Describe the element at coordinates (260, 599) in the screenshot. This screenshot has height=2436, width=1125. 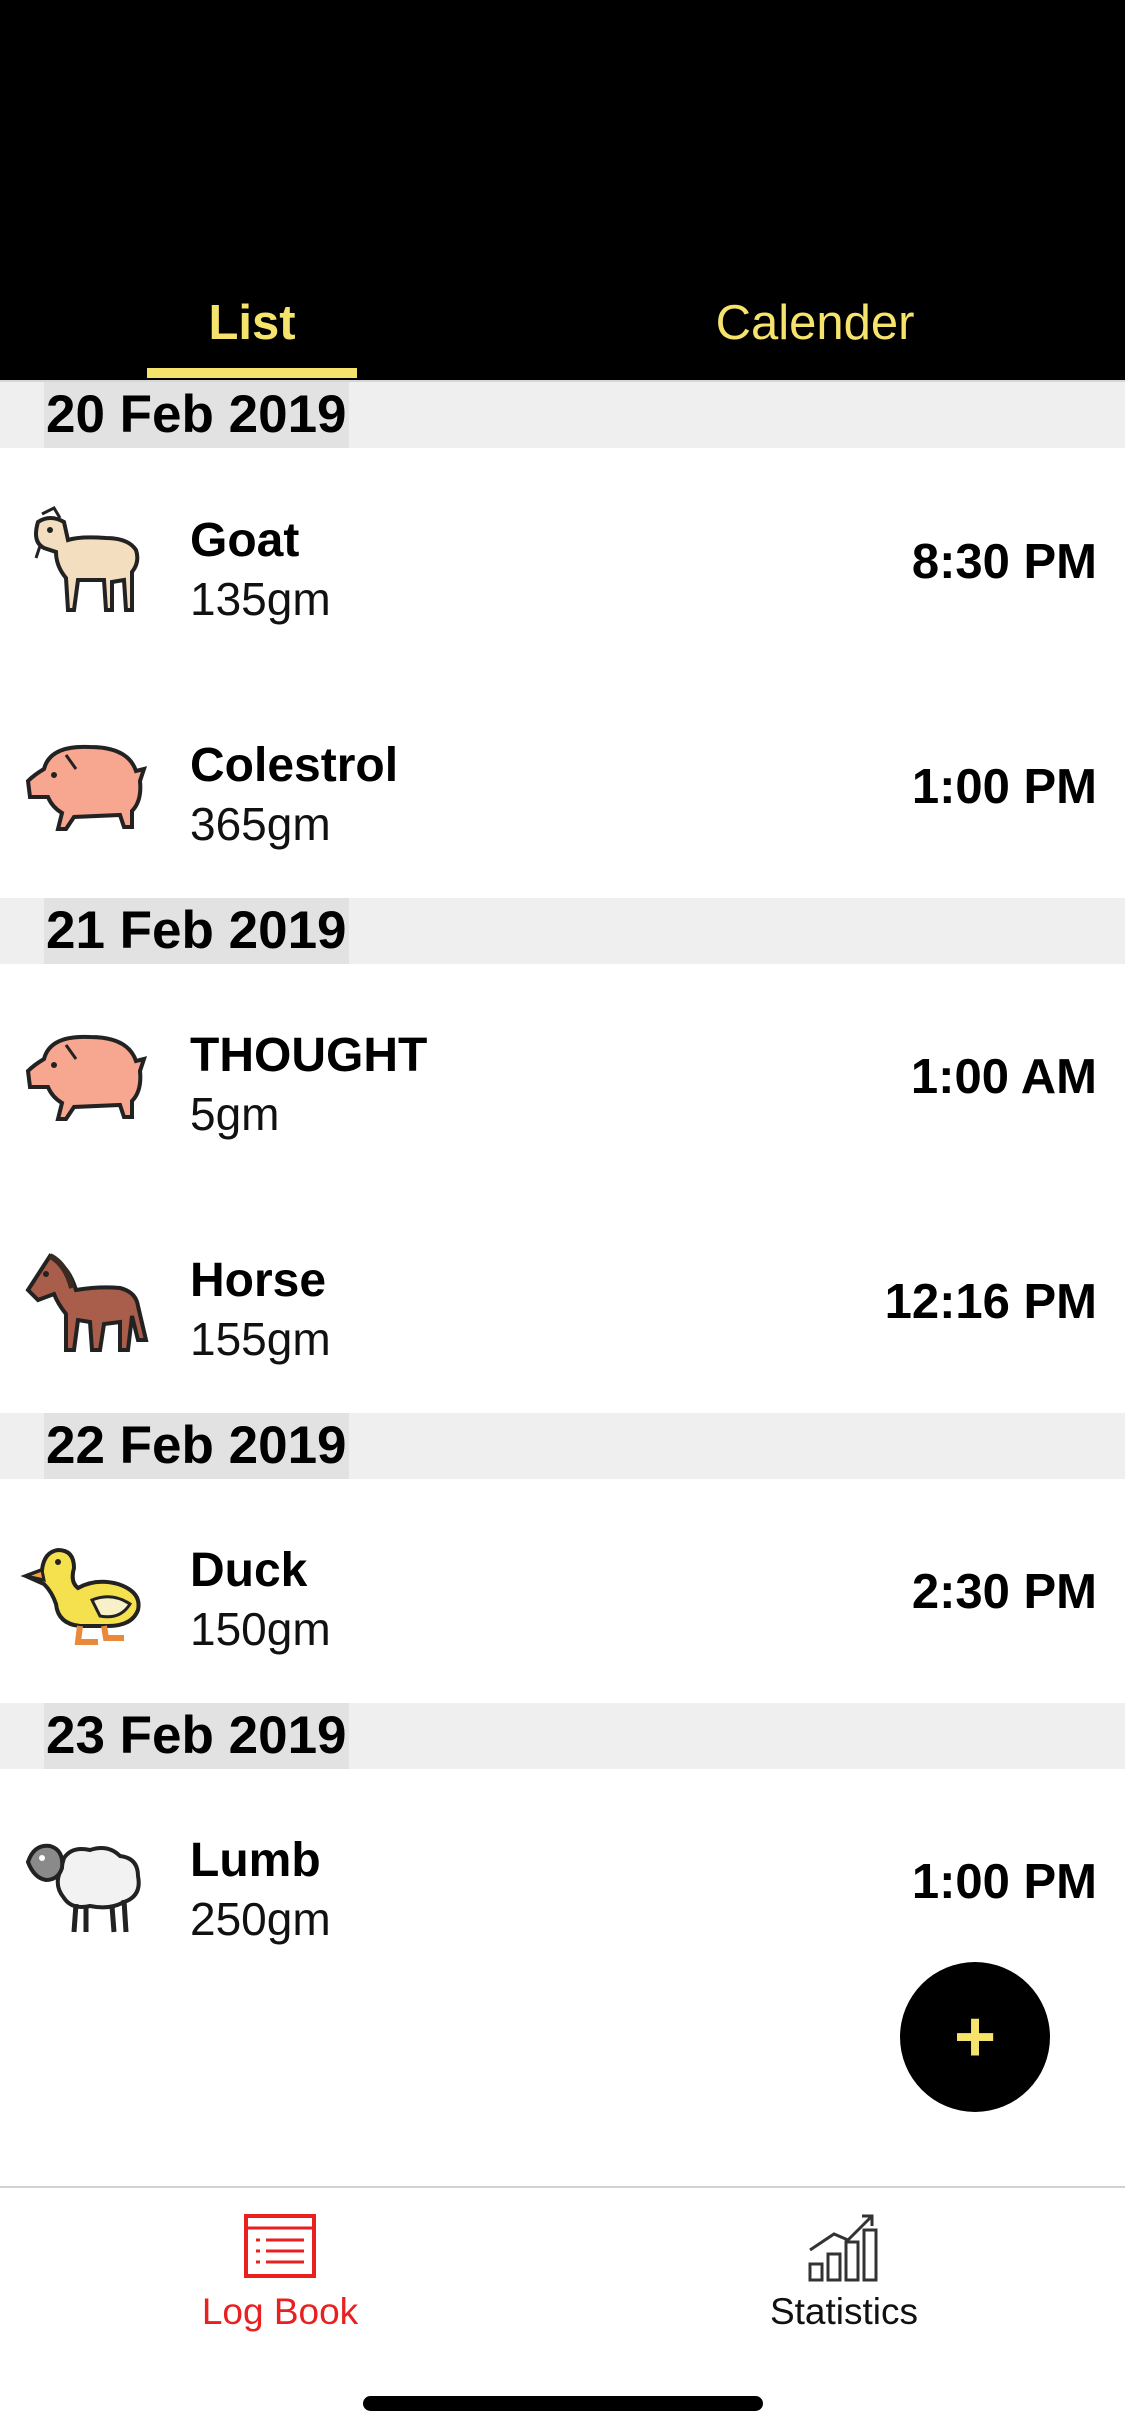
I see `entry-weight: 135gm` at that location.